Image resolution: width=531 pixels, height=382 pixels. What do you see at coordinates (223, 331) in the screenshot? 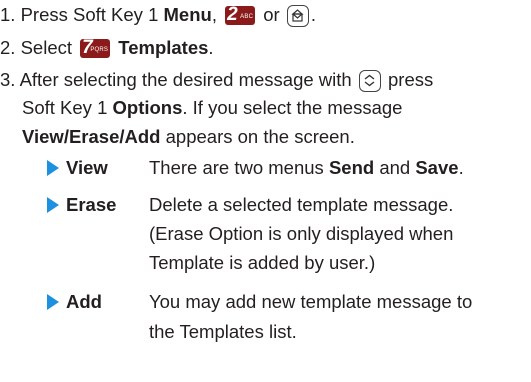
I see `option-desc-add-2: the Templates list.` at bounding box center [223, 331].